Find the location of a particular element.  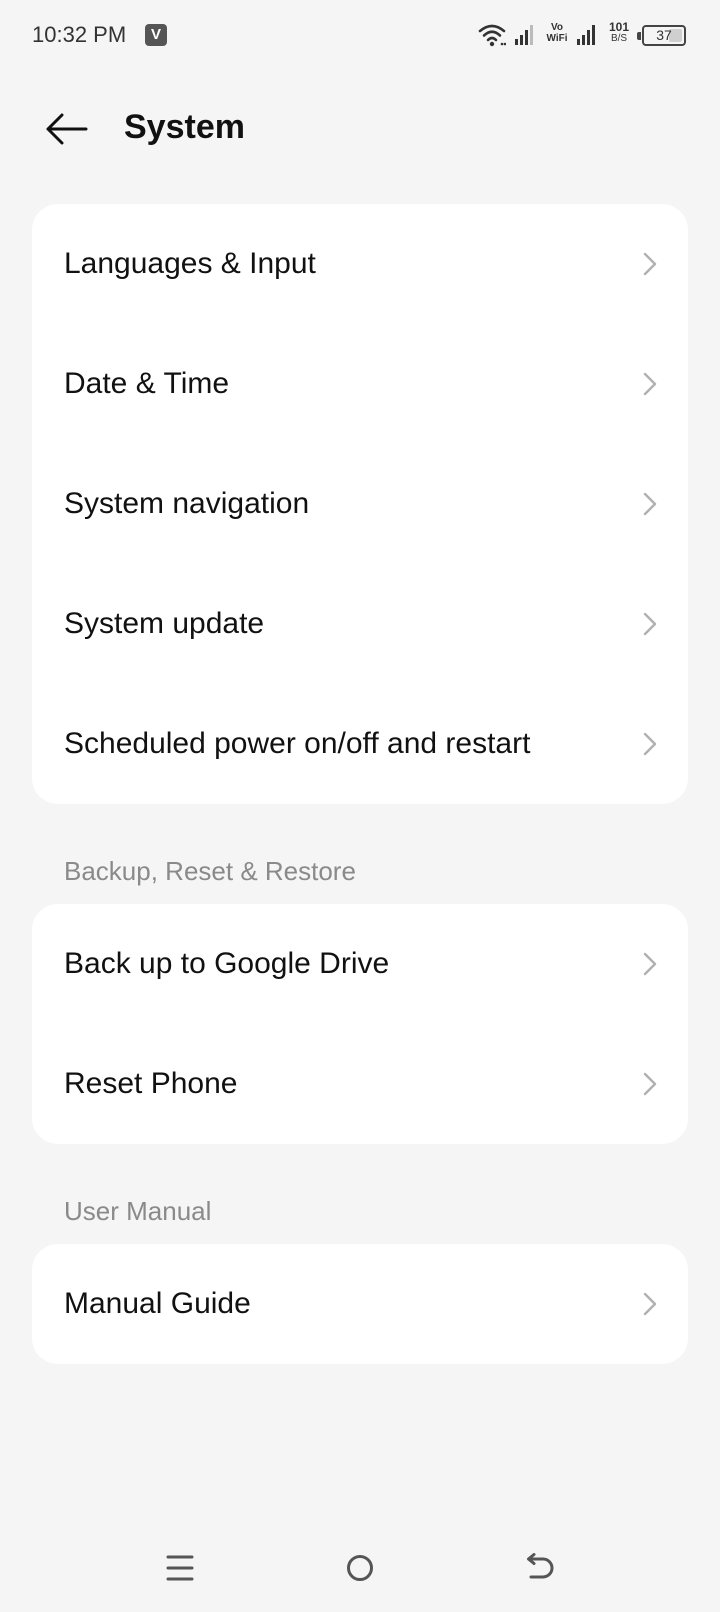

back-return-icon is located at coordinates (540, 1566).